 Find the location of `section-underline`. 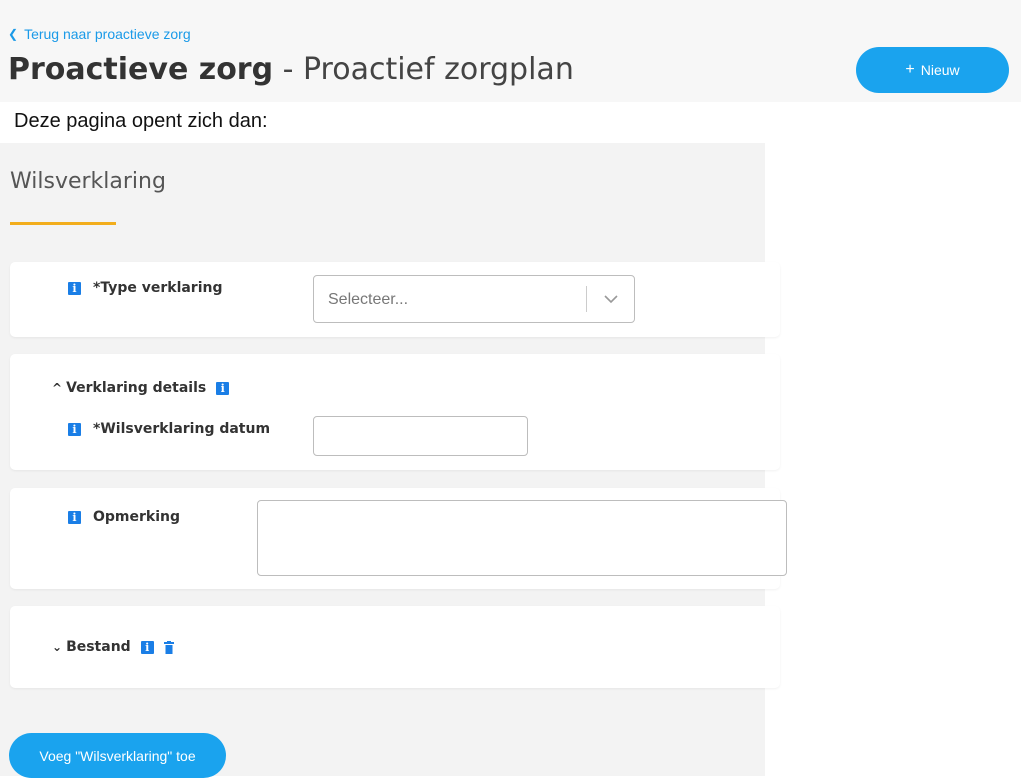

section-underline is located at coordinates (63, 223).